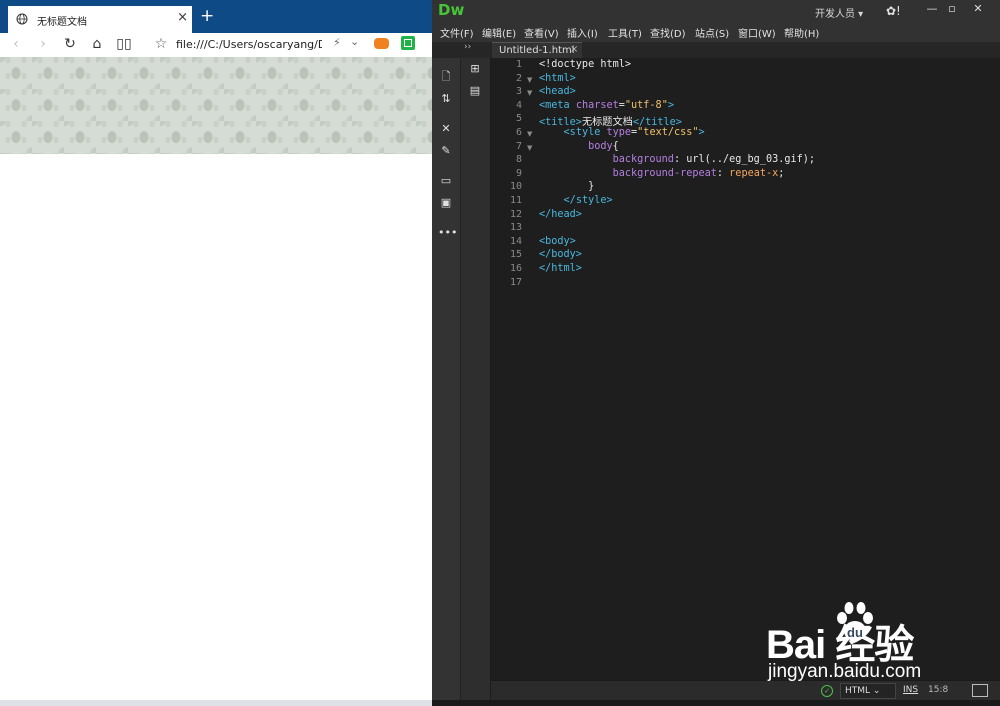  Describe the element at coordinates (938, 690) in the screenshot. I see `cursor-position: 15:8` at that location.